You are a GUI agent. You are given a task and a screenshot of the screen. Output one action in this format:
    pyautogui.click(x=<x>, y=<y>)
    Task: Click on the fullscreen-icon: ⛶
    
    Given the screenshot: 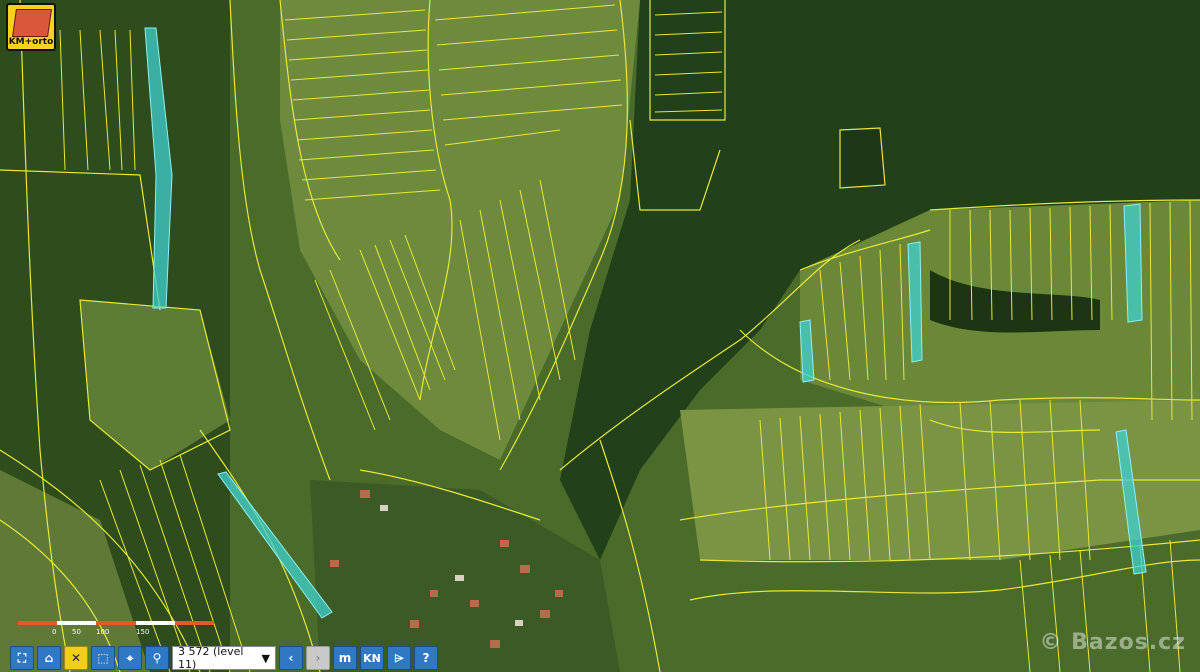 What is the action you would take?
    pyautogui.click(x=22, y=658)
    